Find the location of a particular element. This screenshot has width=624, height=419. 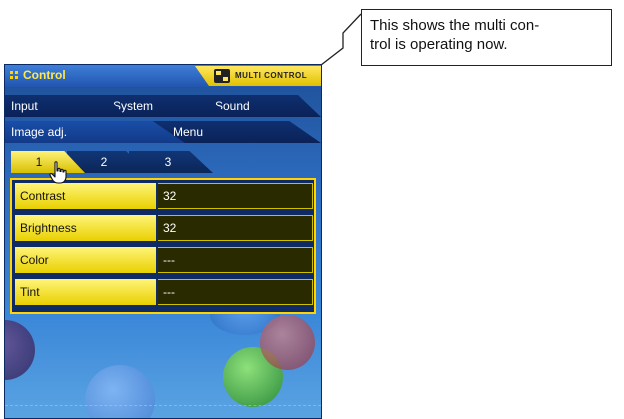

tab-image-adj-label: Image adj. is located at coordinates (39, 132).